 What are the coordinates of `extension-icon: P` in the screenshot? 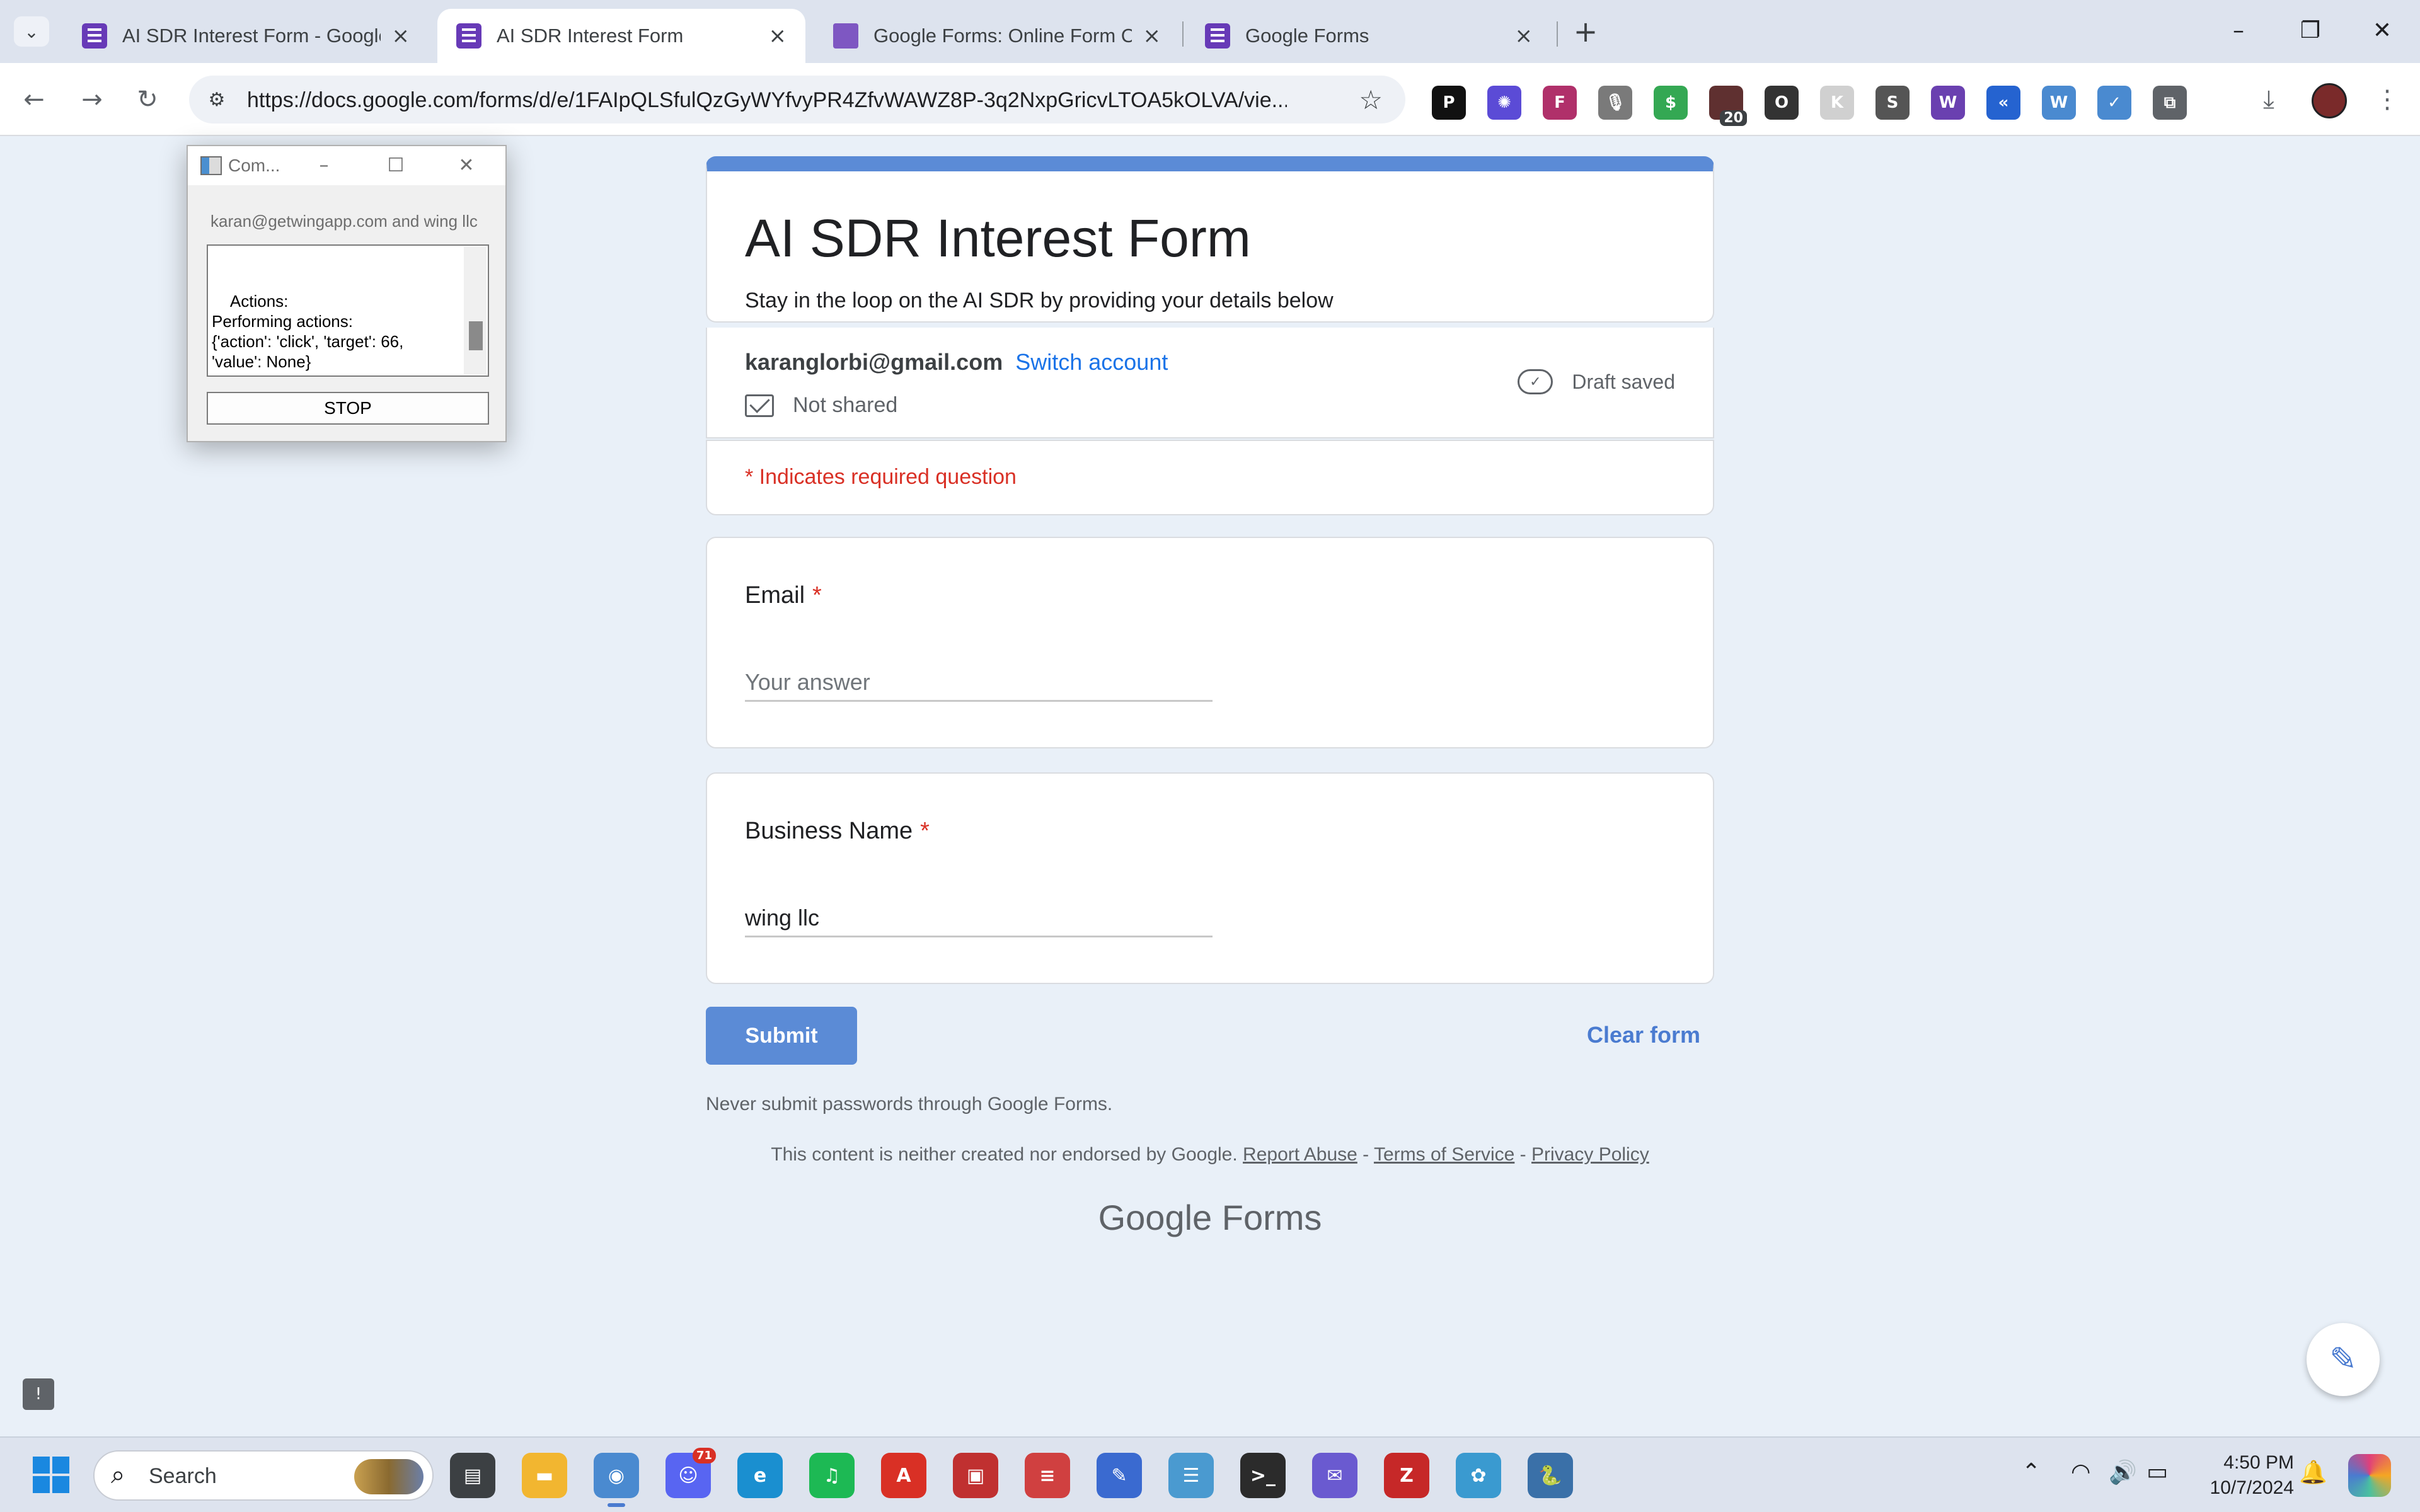 It's located at (1449, 103).